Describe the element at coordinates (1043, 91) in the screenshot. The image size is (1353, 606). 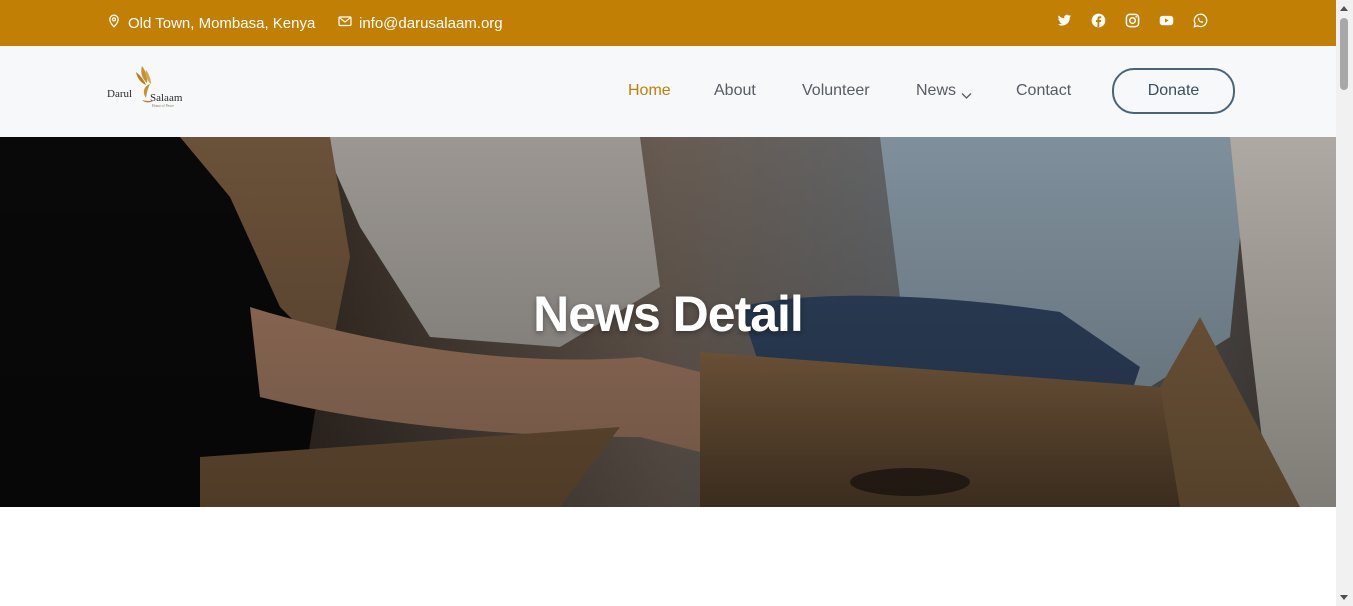
I see `nav-contact: Contact` at that location.